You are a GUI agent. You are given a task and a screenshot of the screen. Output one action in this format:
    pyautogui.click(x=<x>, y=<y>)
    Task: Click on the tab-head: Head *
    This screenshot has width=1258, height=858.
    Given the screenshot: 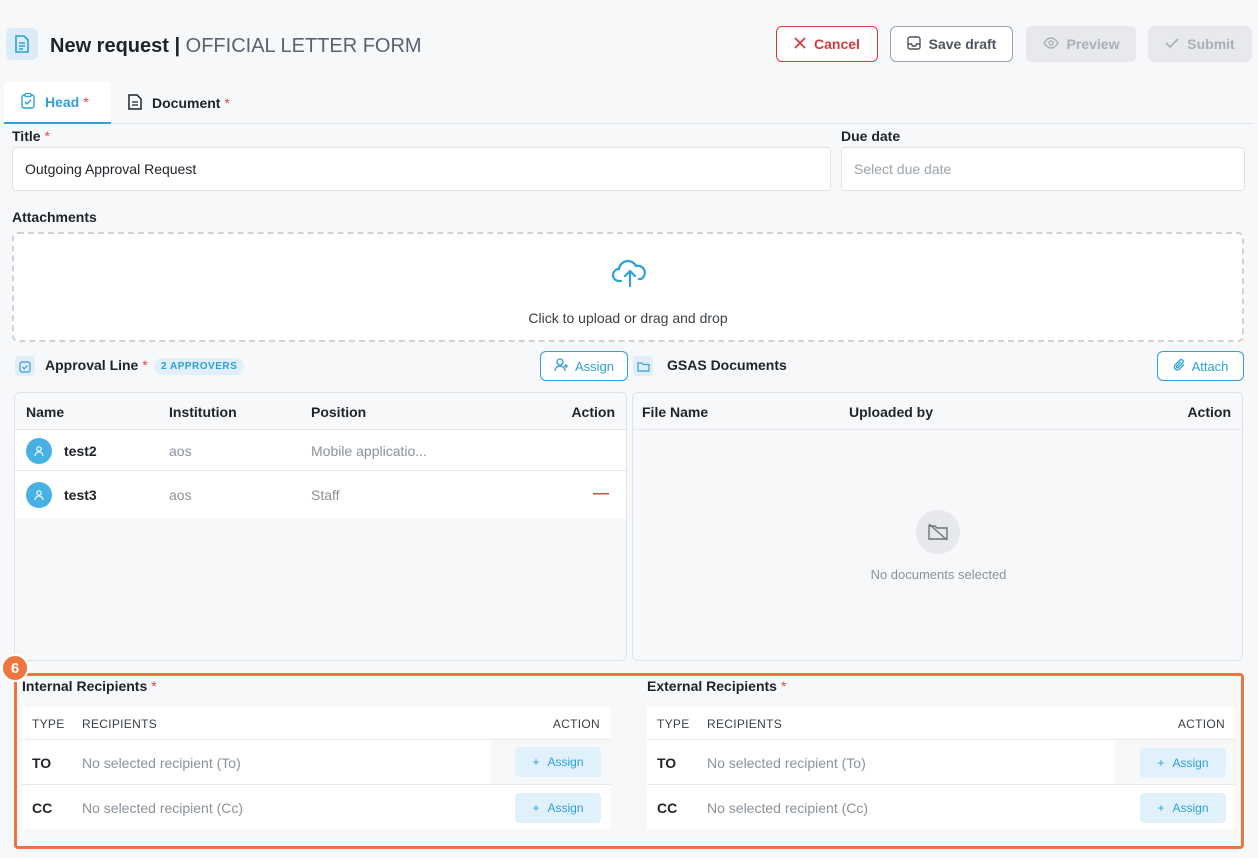 What is the action you would take?
    pyautogui.click(x=57, y=103)
    